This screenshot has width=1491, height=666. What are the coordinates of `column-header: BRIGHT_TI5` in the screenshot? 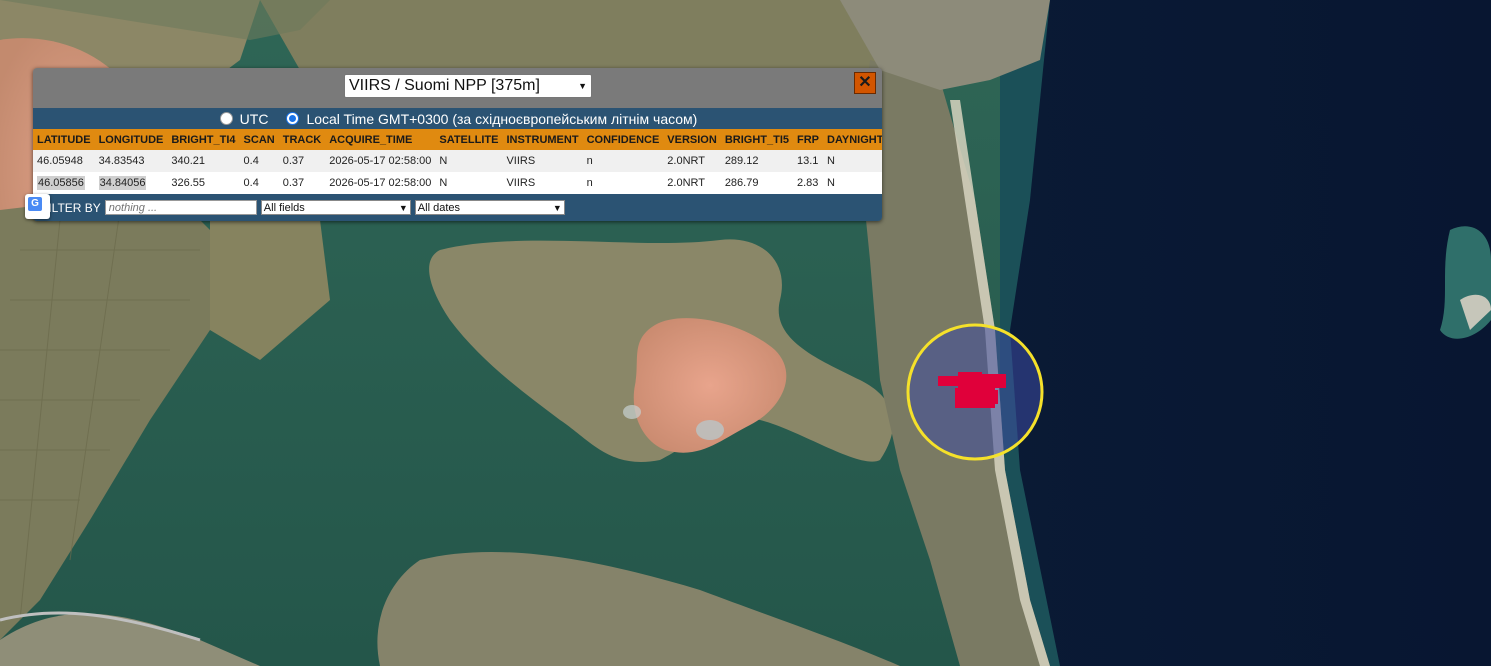 It's located at (756, 139).